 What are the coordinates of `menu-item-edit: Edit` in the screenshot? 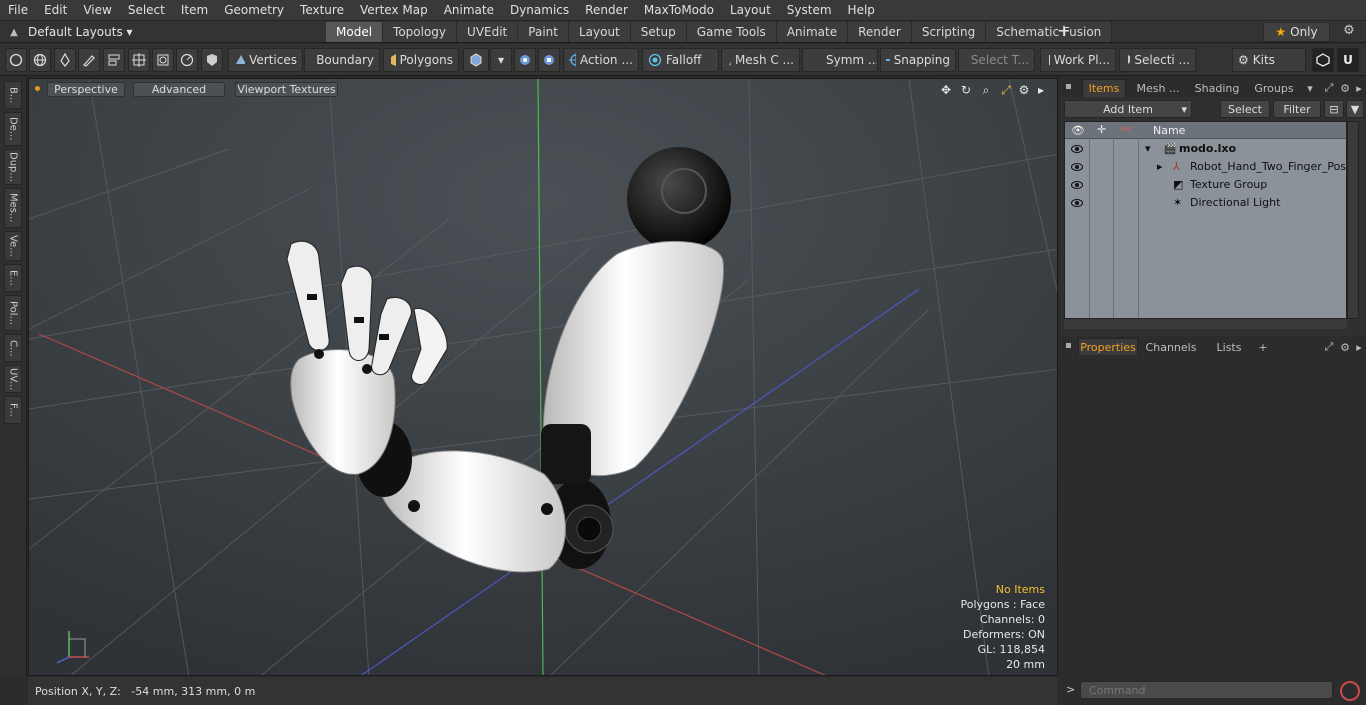 It's located at (55, 10).